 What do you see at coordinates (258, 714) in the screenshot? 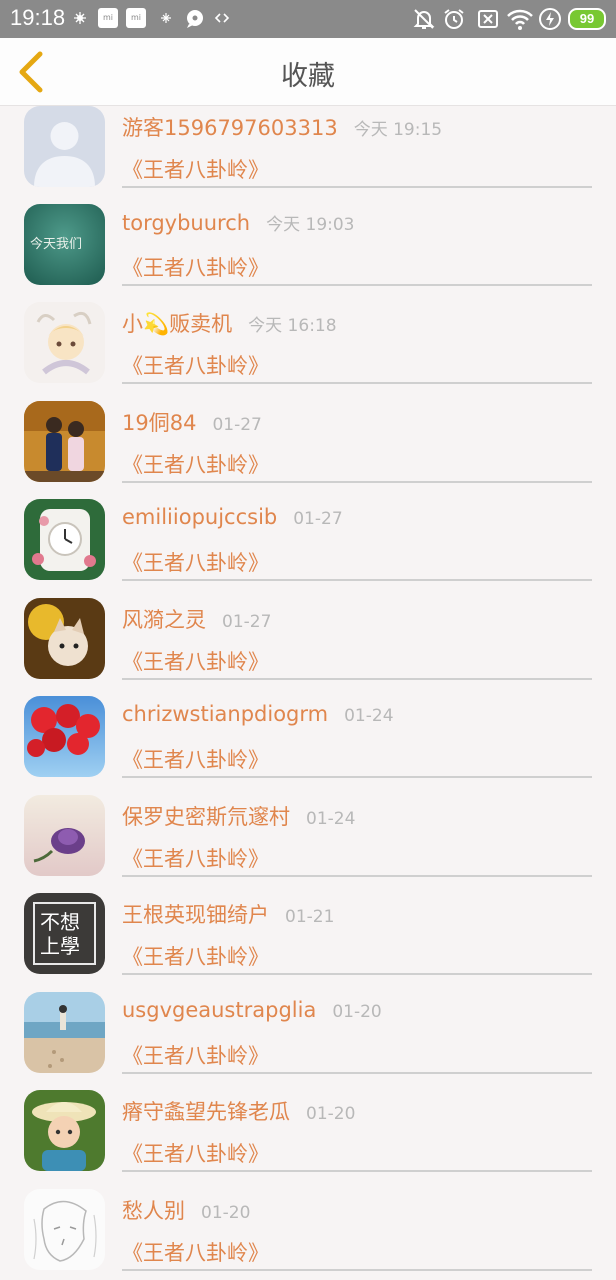
I see `item-name: chrizwstianpdiogrm 01-24` at bounding box center [258, 714].